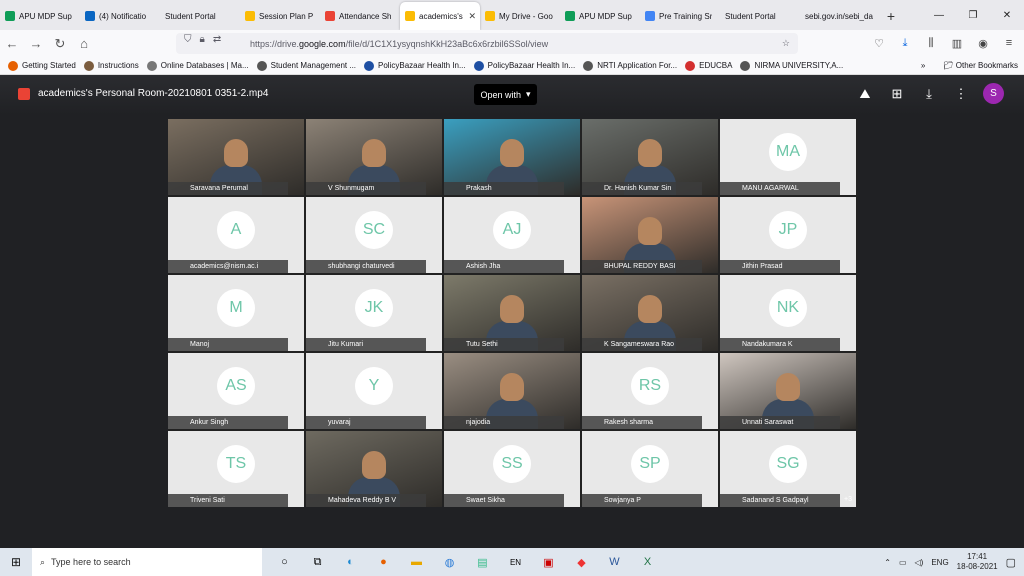 This screenshot has width=1024, height=576. What do you see at coordinates (788, 157) in the screenshot?
I see `participant-tile: MA MANU AGARWAL` at bounding box center [788, 157].